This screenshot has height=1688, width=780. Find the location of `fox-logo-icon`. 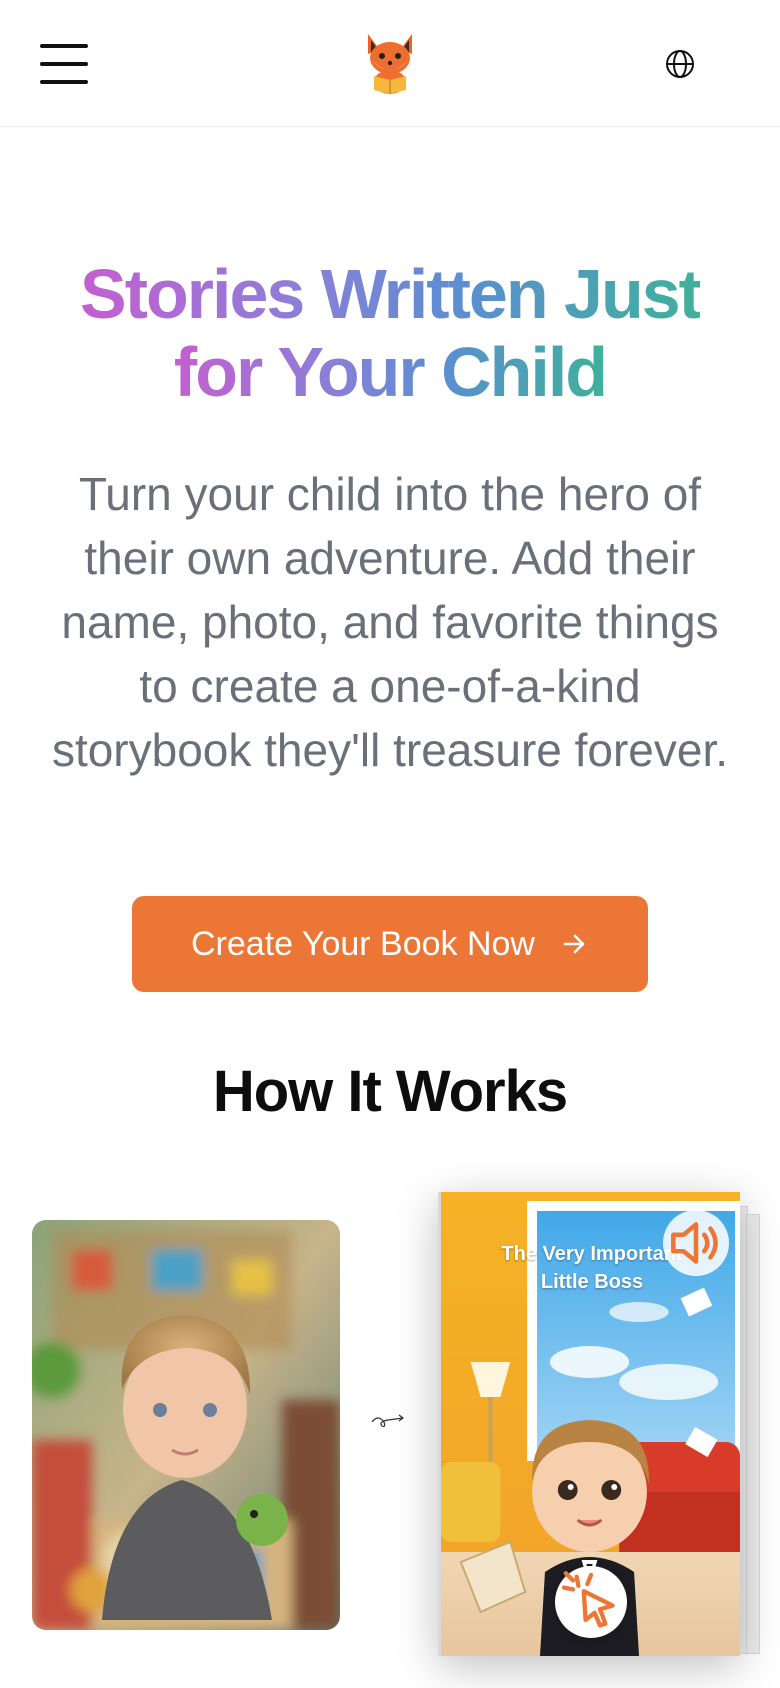

fox-logo-icon is located at coordinates (390, 63).